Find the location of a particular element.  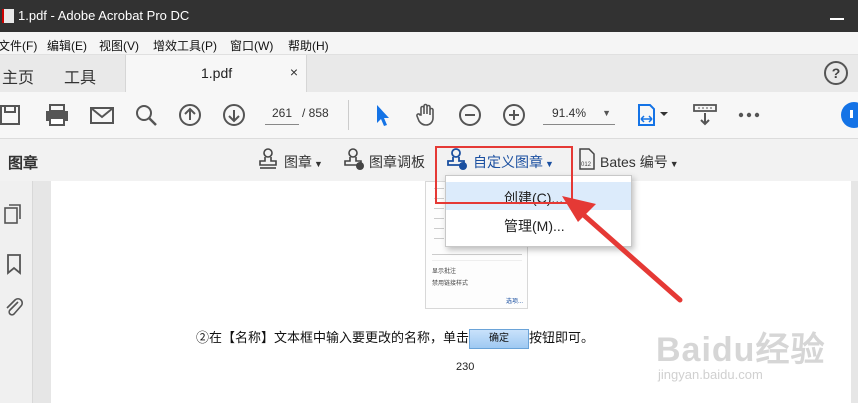

stamp-toolbar: 图章 图章 ▼ 图章调板 自定义图章 ▼ 012 Bates 编号 ▼ is located at coordinates (429, 160).